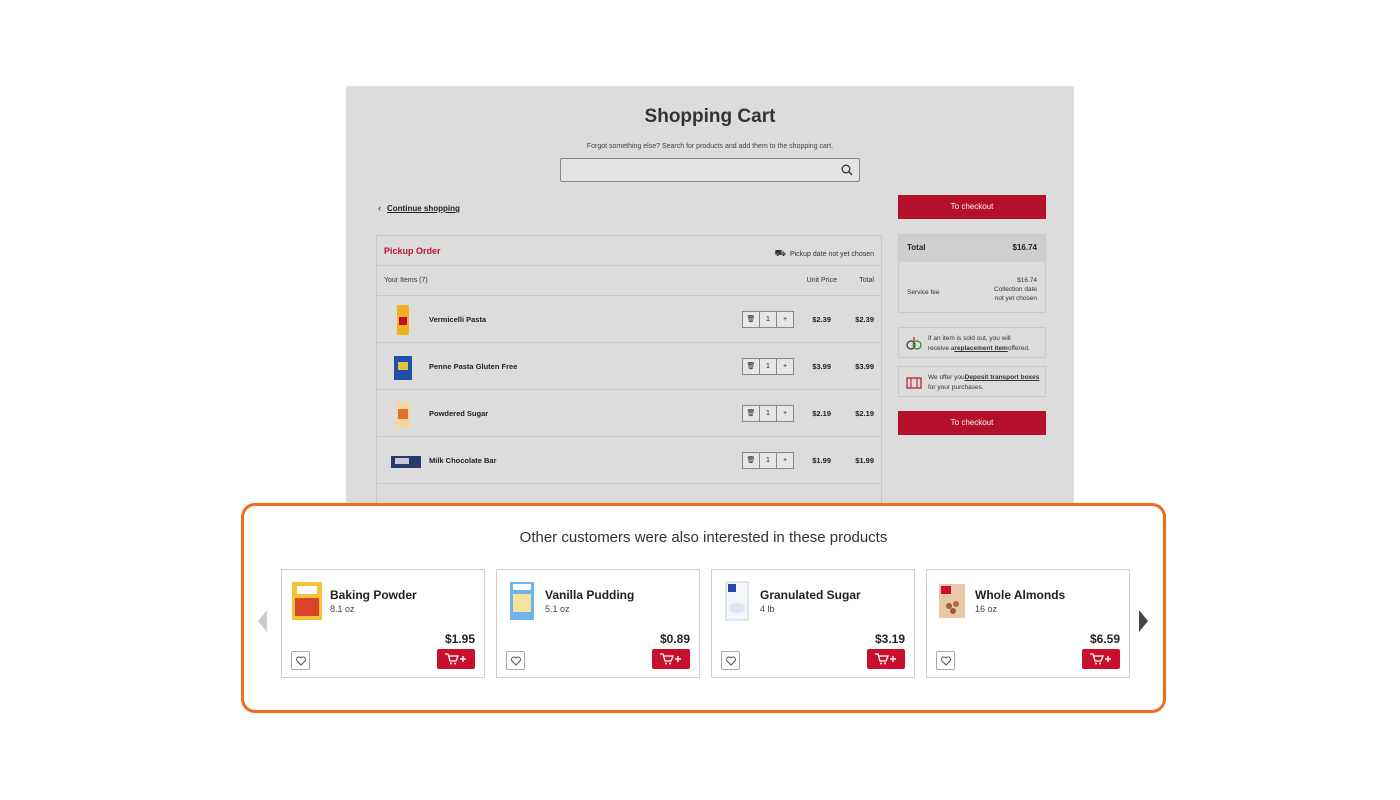 The width and height of the screenshot is (1400, 800). Describe the element at coordinates (914, 383) in the screenshot. I see `box-icon` at that location.